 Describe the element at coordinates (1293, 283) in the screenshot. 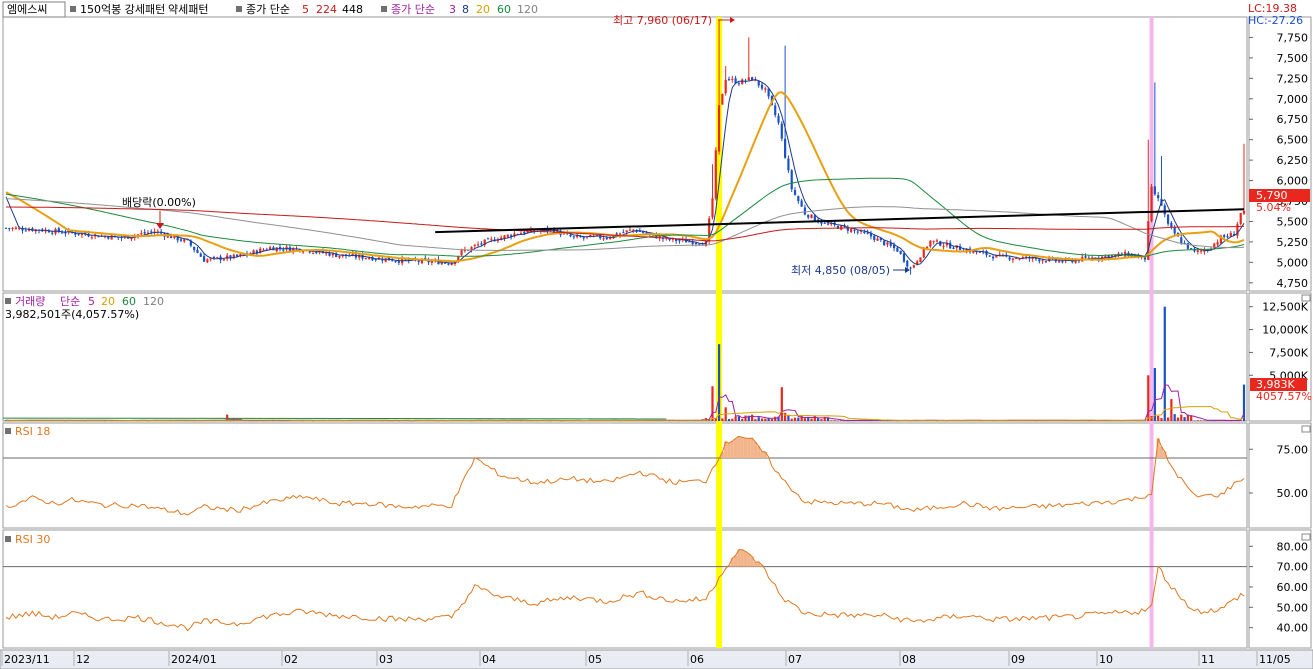

I see `price-tick-label: 4,750` at that location.